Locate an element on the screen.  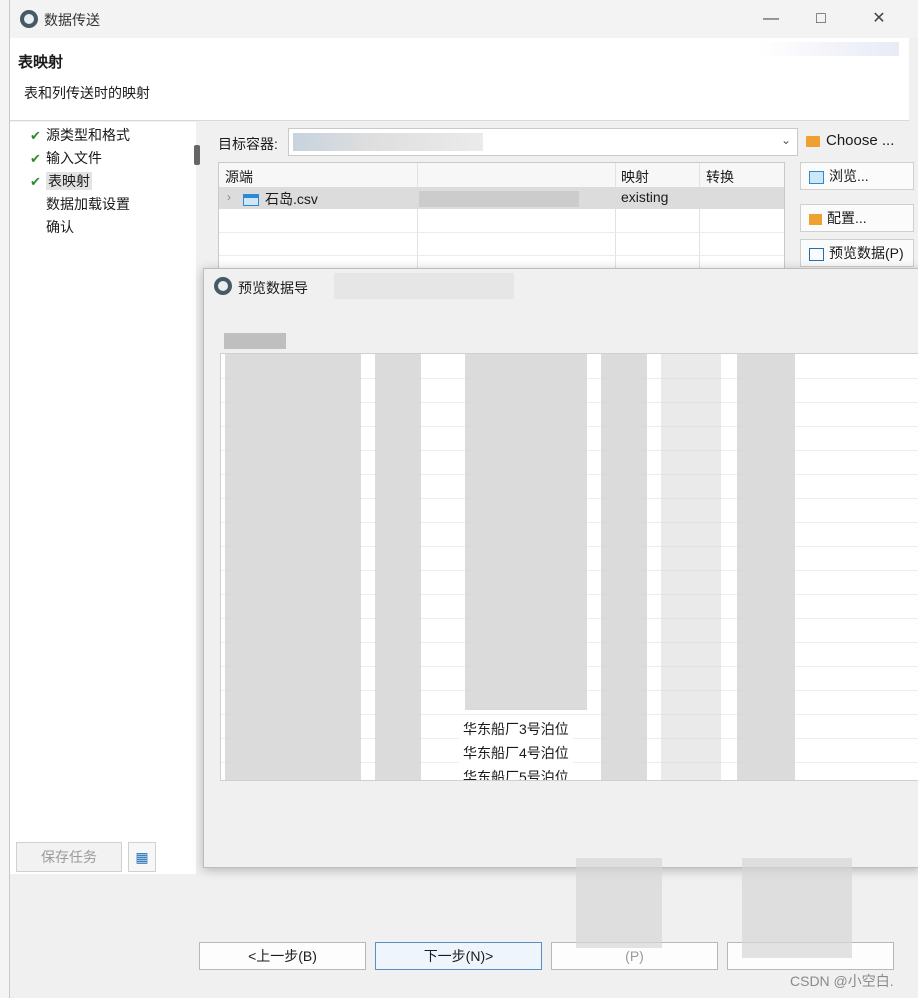
blurred-title-area is located at coordinates (424, 286).